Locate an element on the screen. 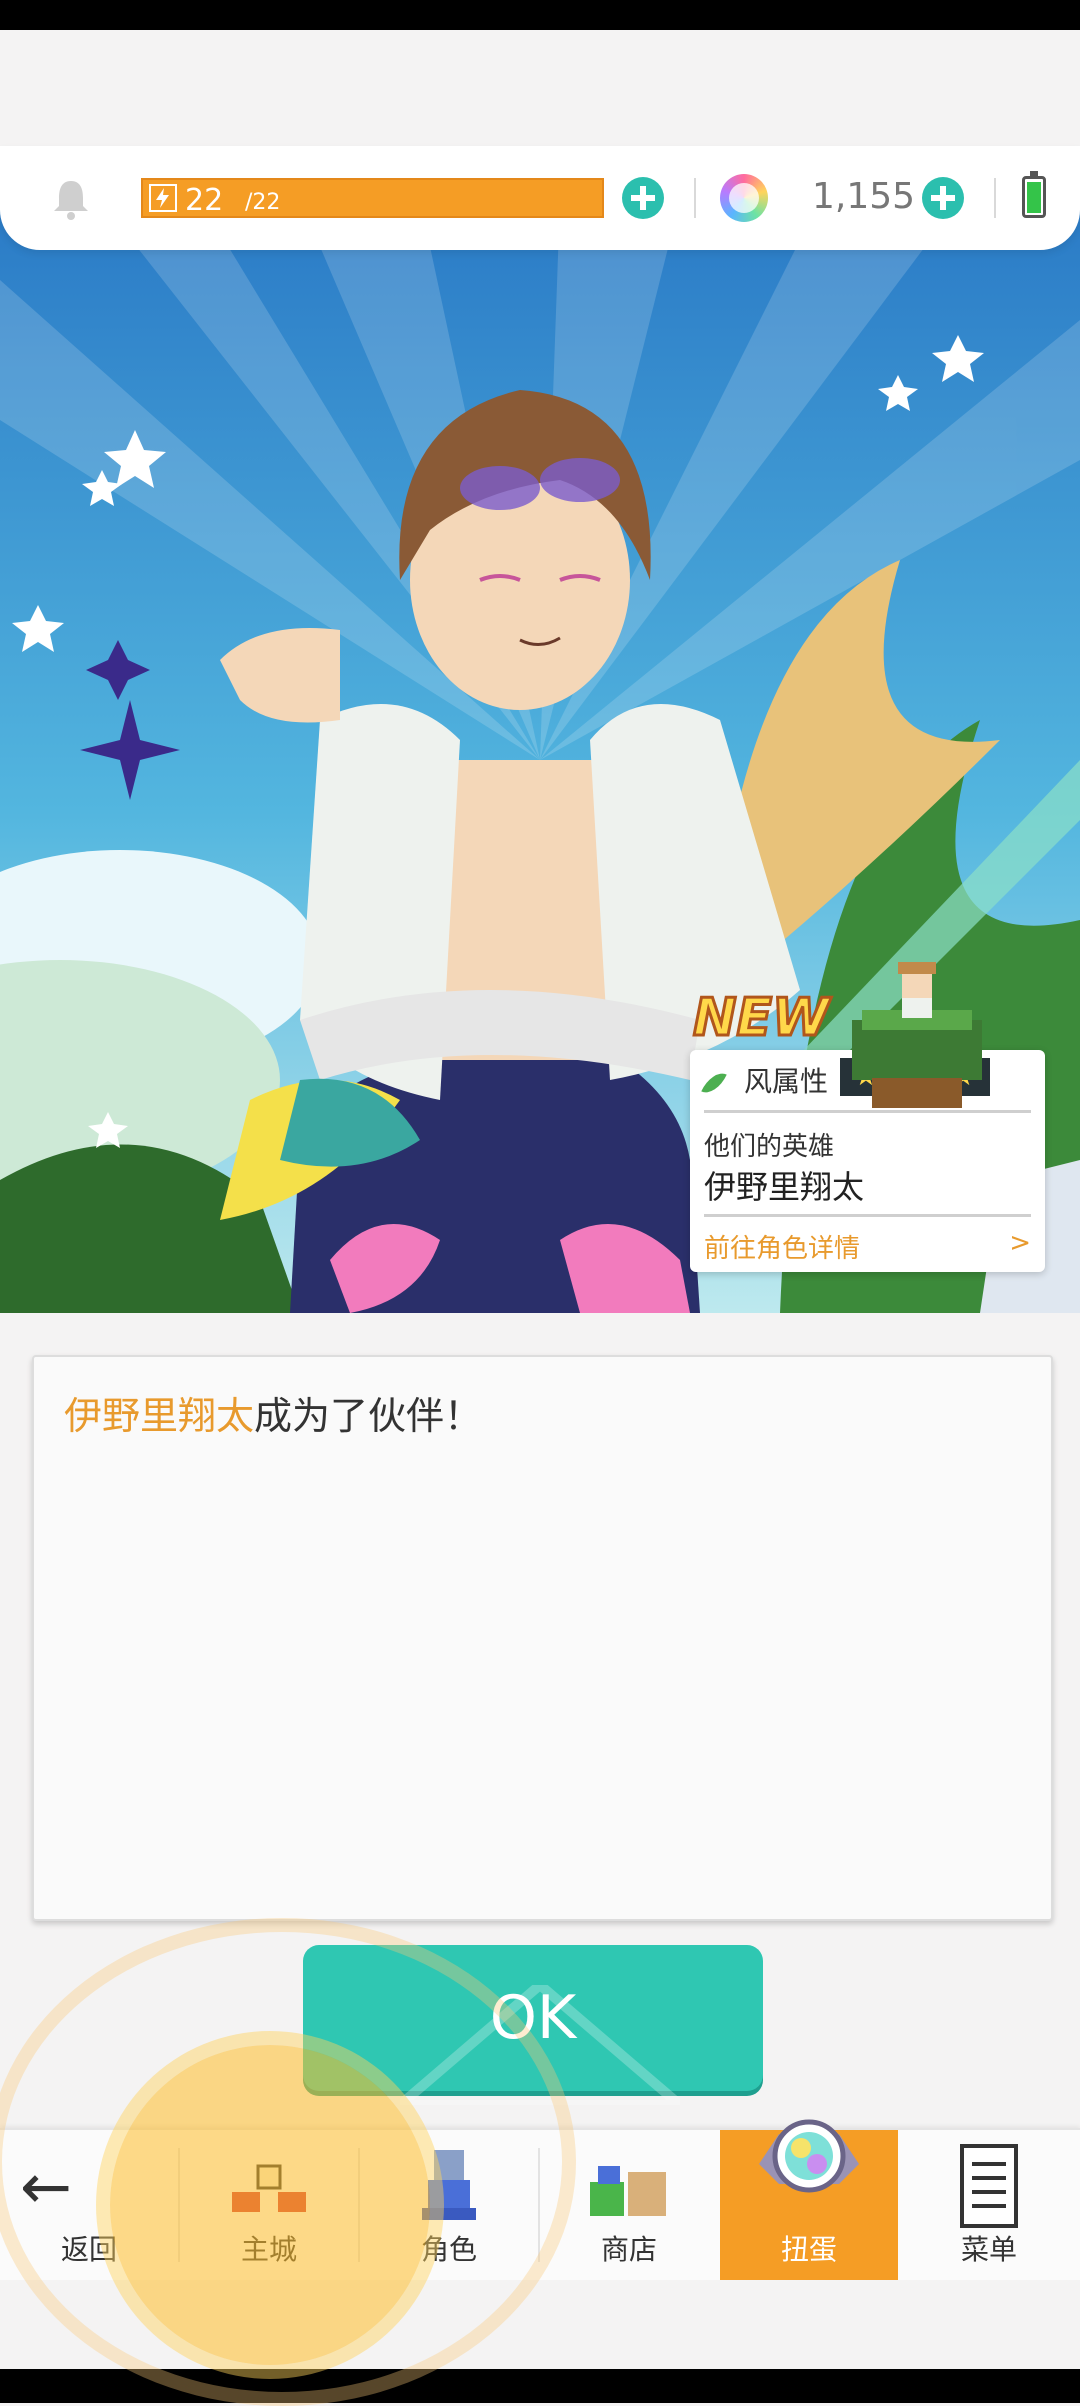 The width and height of the screenshot is (1080, 2406). nav-menu-label: 菜单 is located at coordinates (988, 2249).